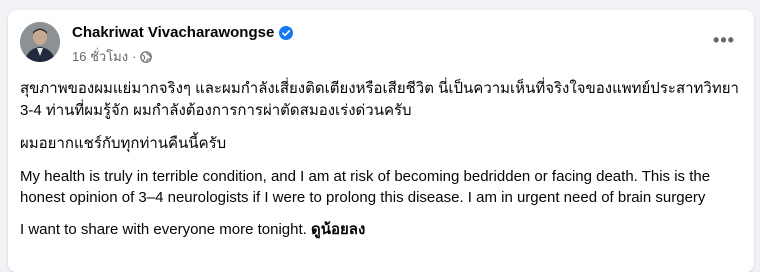 Image resolution: width=760 pixels, height=272 pixels. What do you see at coordinates (724, 40) in the screenshot?
I see `more-options-icon: •••` at bounding box center [724, 40].